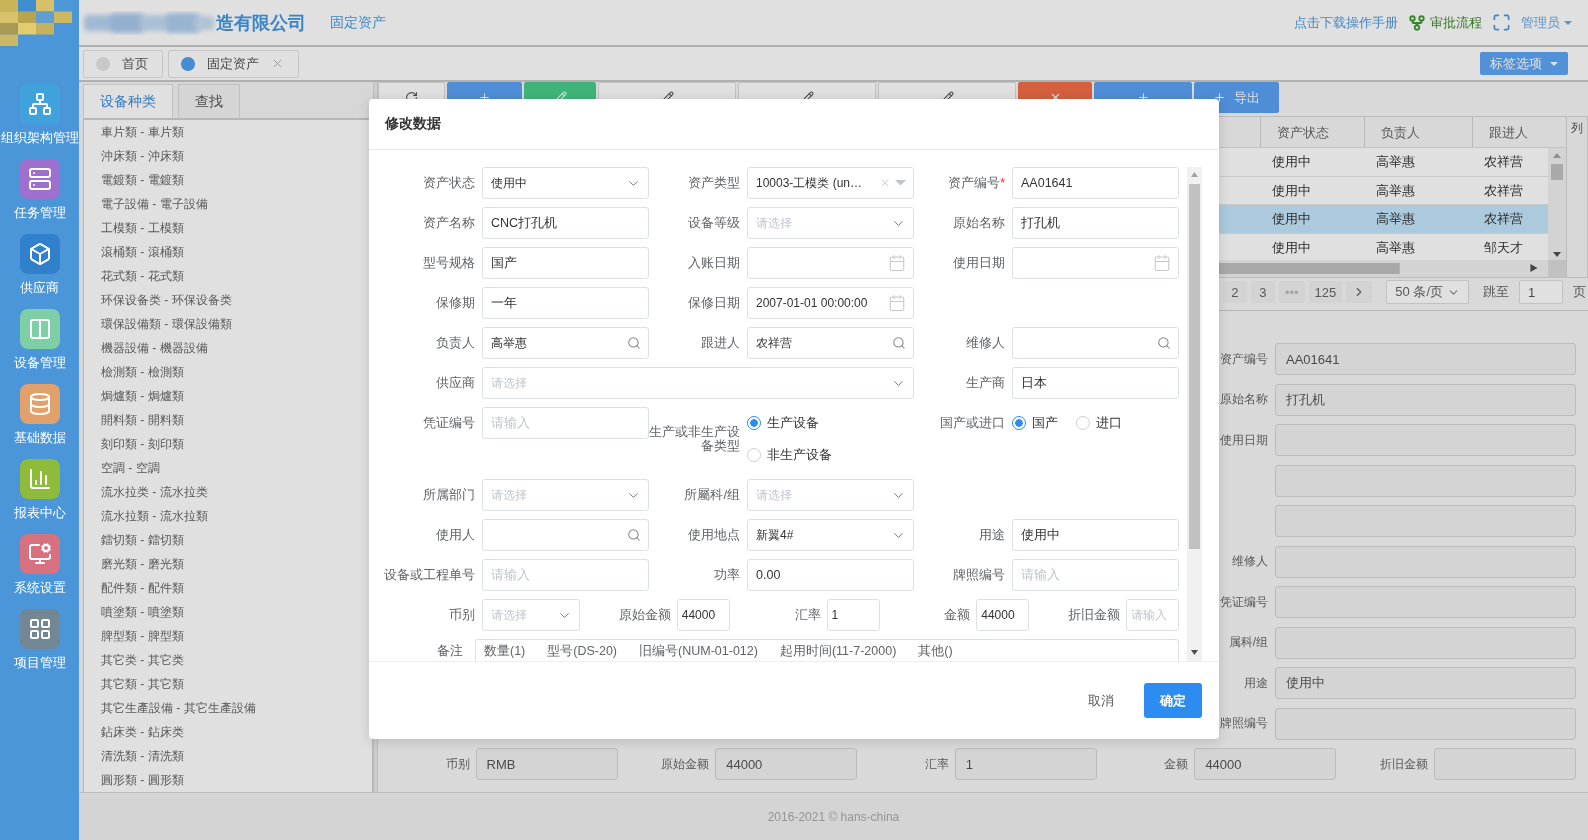  Describe the element at coordinates (1262, 292) in the screenshot. I see `page-button: 3` at that location.